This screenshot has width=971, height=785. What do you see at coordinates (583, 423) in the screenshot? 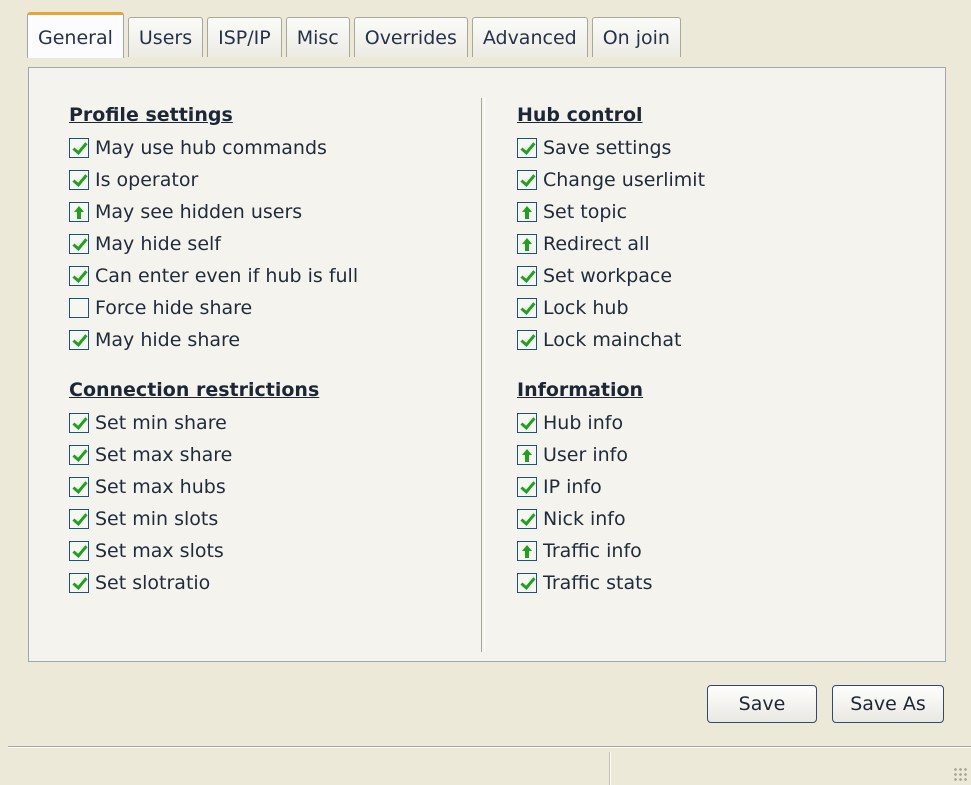
I see `checkbox-label: Hub info` at bounding box center [583, 423].